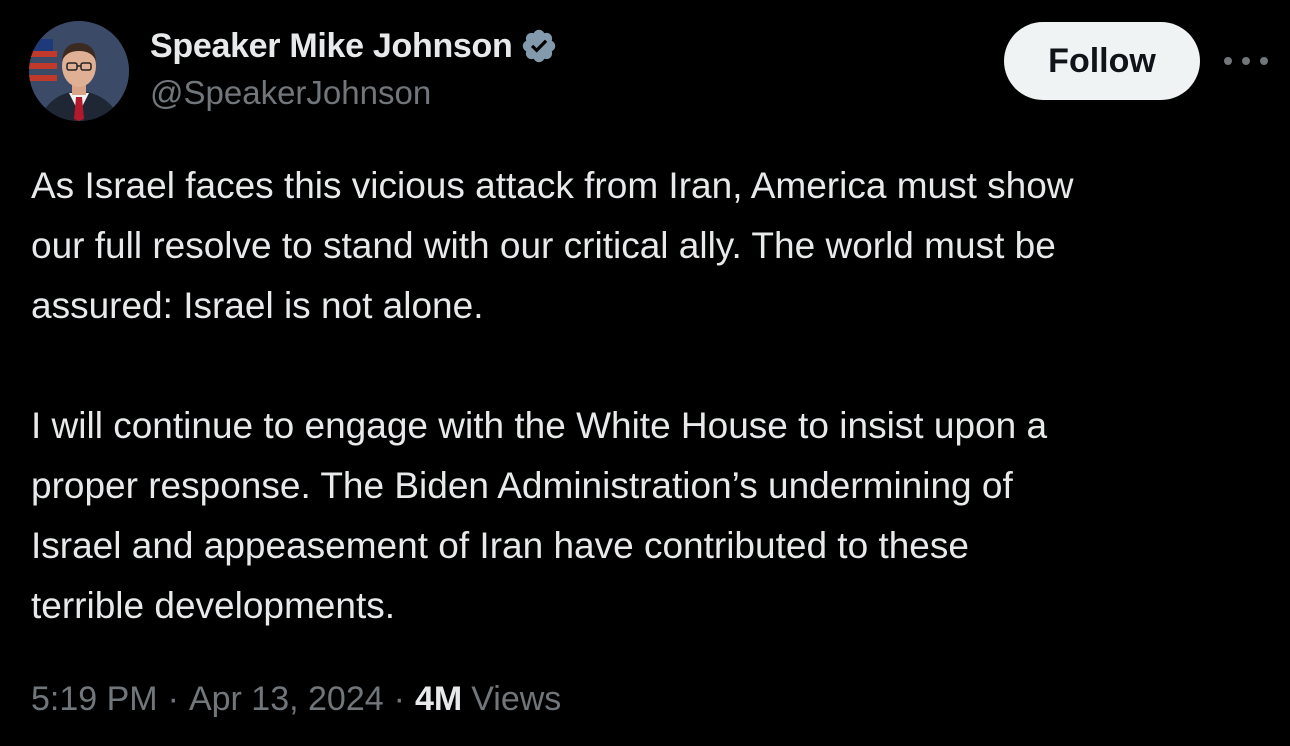 Image resolution: width=1290 pixels, height=746 pixels. I want to click on follow-button: Follow, so click(1102, 61).